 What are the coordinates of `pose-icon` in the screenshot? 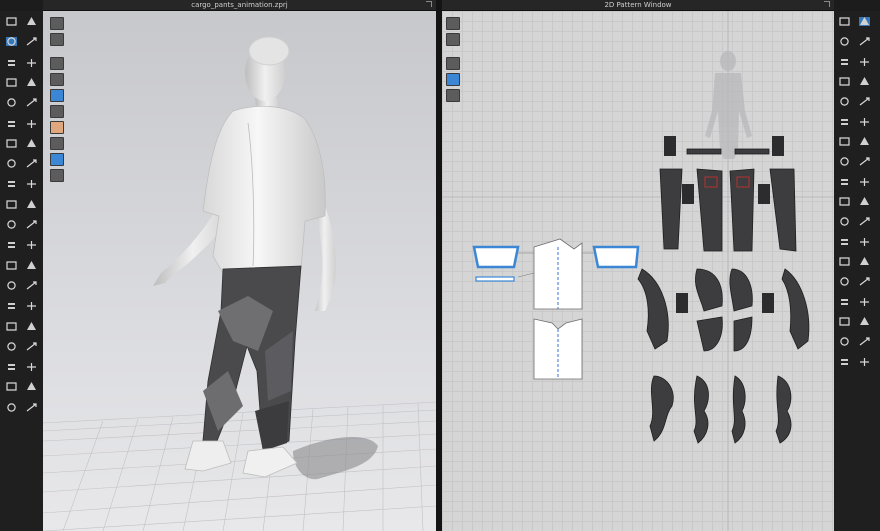 It's located at (31, 285).